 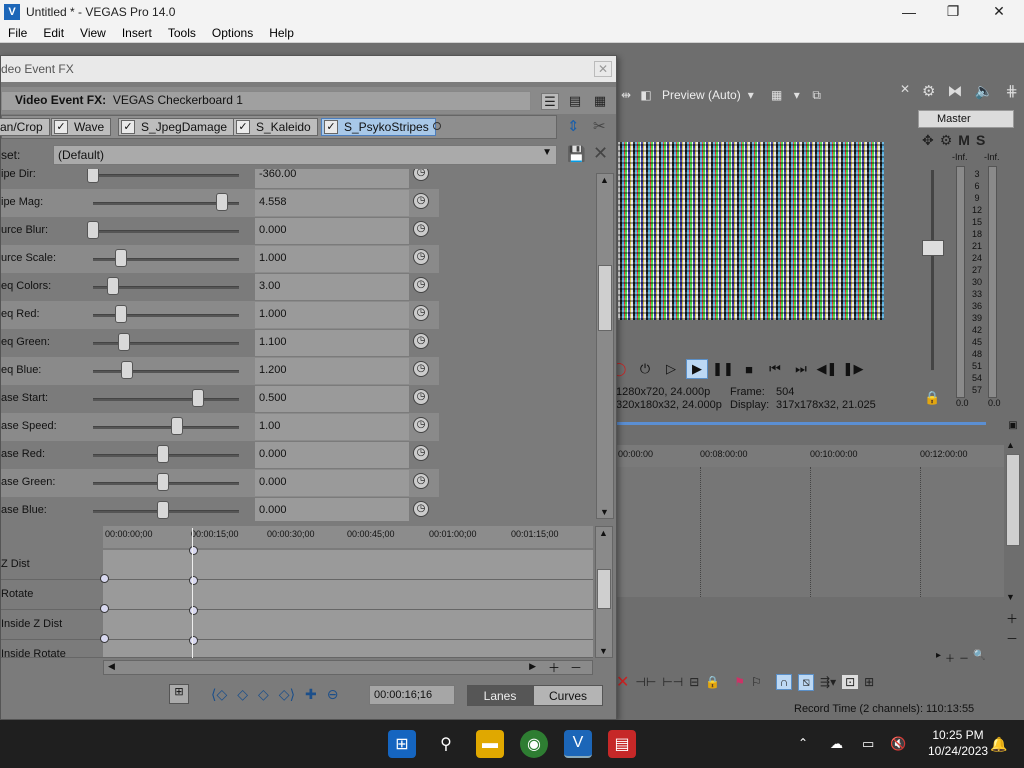 What do you see at coordinates (604, 592) in the screenshot?
I see `keyframe-vertical-scrollbar: ▲ ▼` at bounding box center [604, 592].